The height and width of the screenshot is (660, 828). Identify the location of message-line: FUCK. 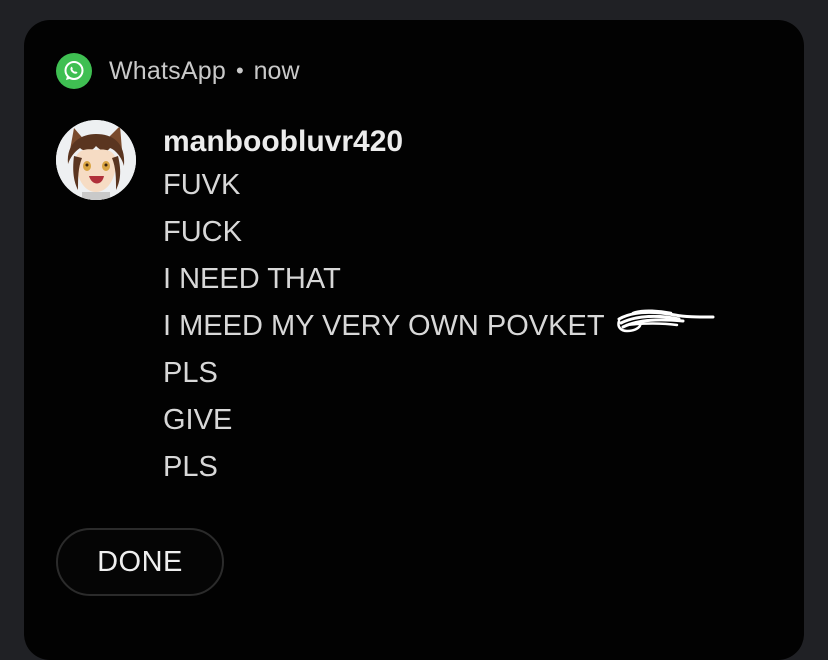
(202, 232).